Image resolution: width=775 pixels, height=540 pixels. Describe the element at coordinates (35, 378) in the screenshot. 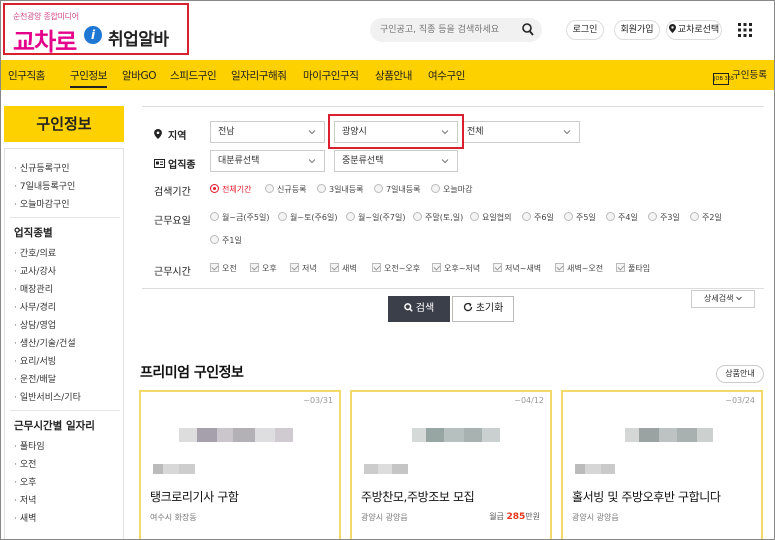

I see `sidebar-item-driving: 운전/배달` at that location.